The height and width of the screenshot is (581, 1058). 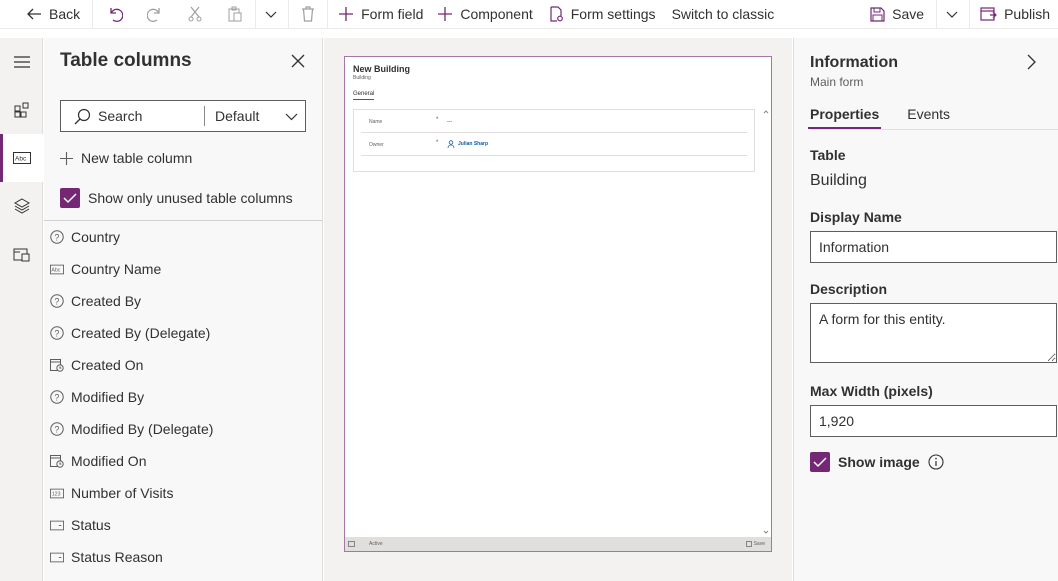 I want to click on switch-to-classic-label: Switch to classic, so click(x=723, y=14).